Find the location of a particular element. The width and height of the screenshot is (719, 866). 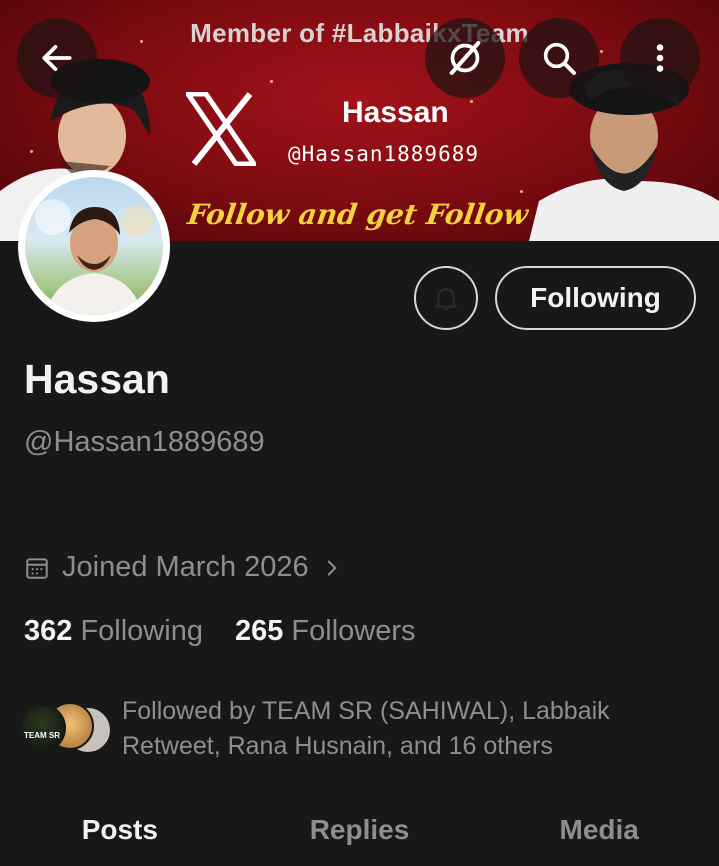

more-vertical-icon is located at coordinates (660, 58).